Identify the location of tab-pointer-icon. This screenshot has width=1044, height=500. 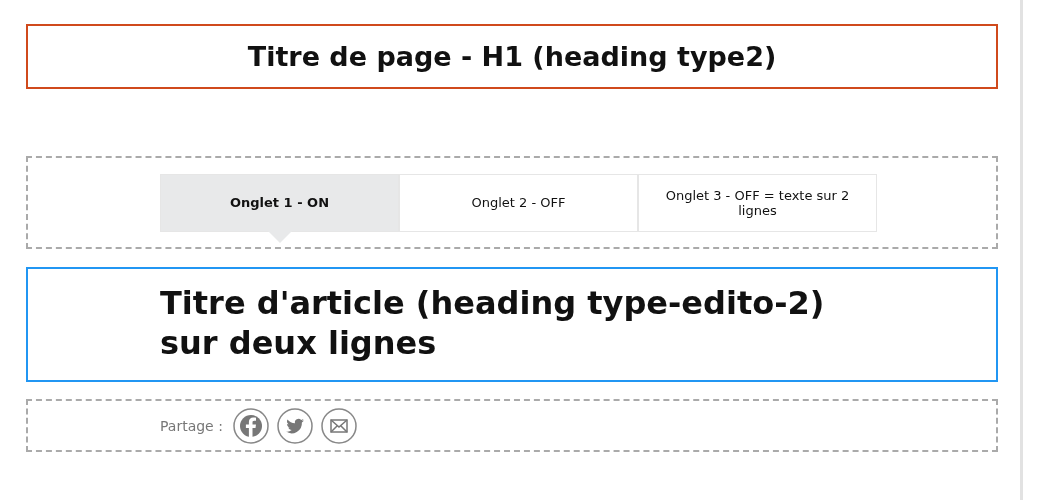
(279, 236).